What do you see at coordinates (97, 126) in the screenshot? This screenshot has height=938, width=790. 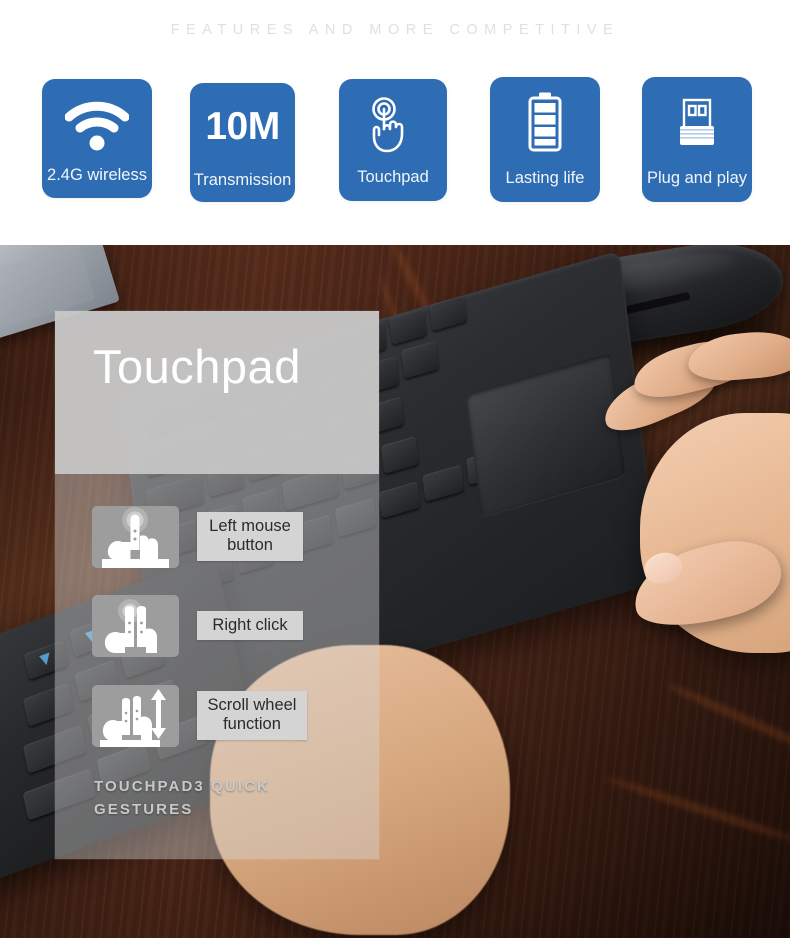 I see `wifi-icon` at bounding box center [97, 126].